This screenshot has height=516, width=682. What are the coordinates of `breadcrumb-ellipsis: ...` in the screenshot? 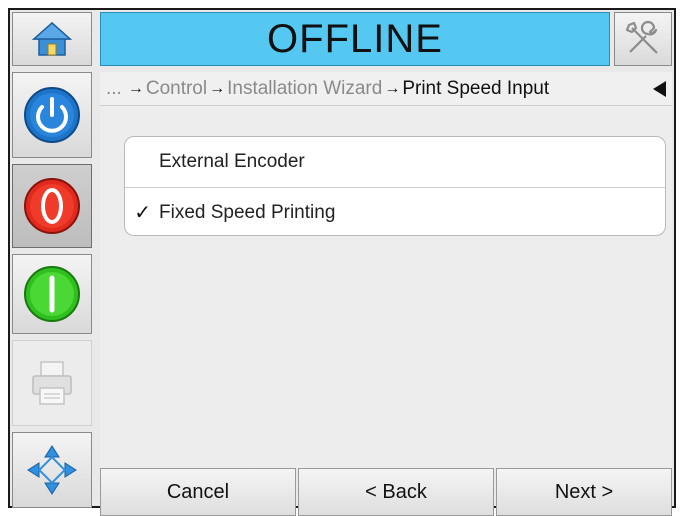 It's located at (114, 88).